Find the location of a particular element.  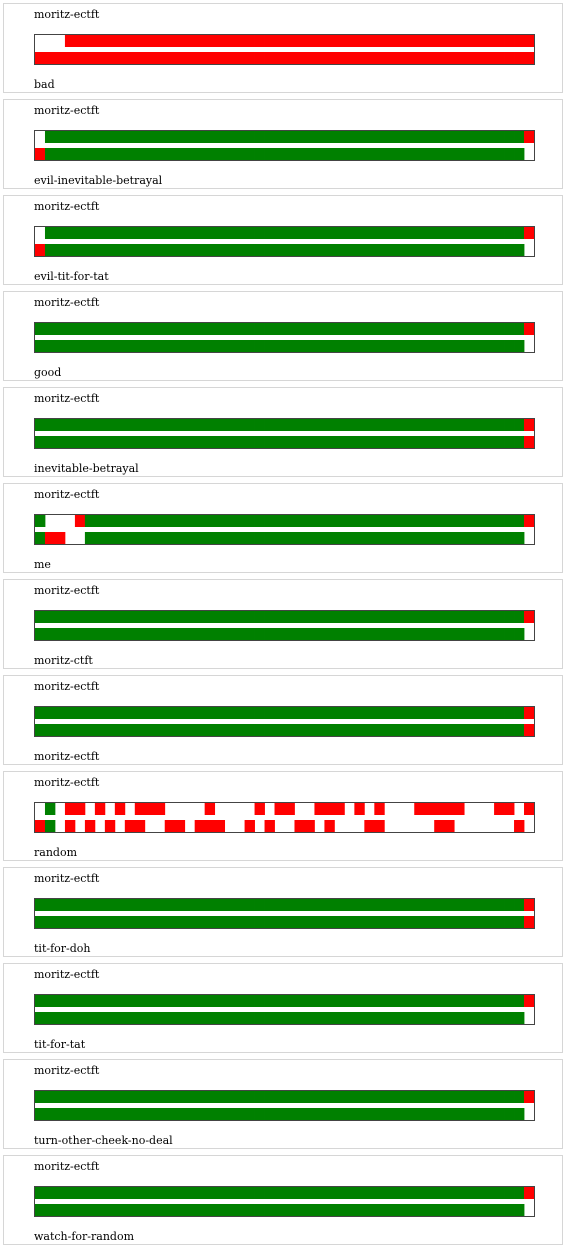

opponent-moves-row is located at coordinates (280, 154).